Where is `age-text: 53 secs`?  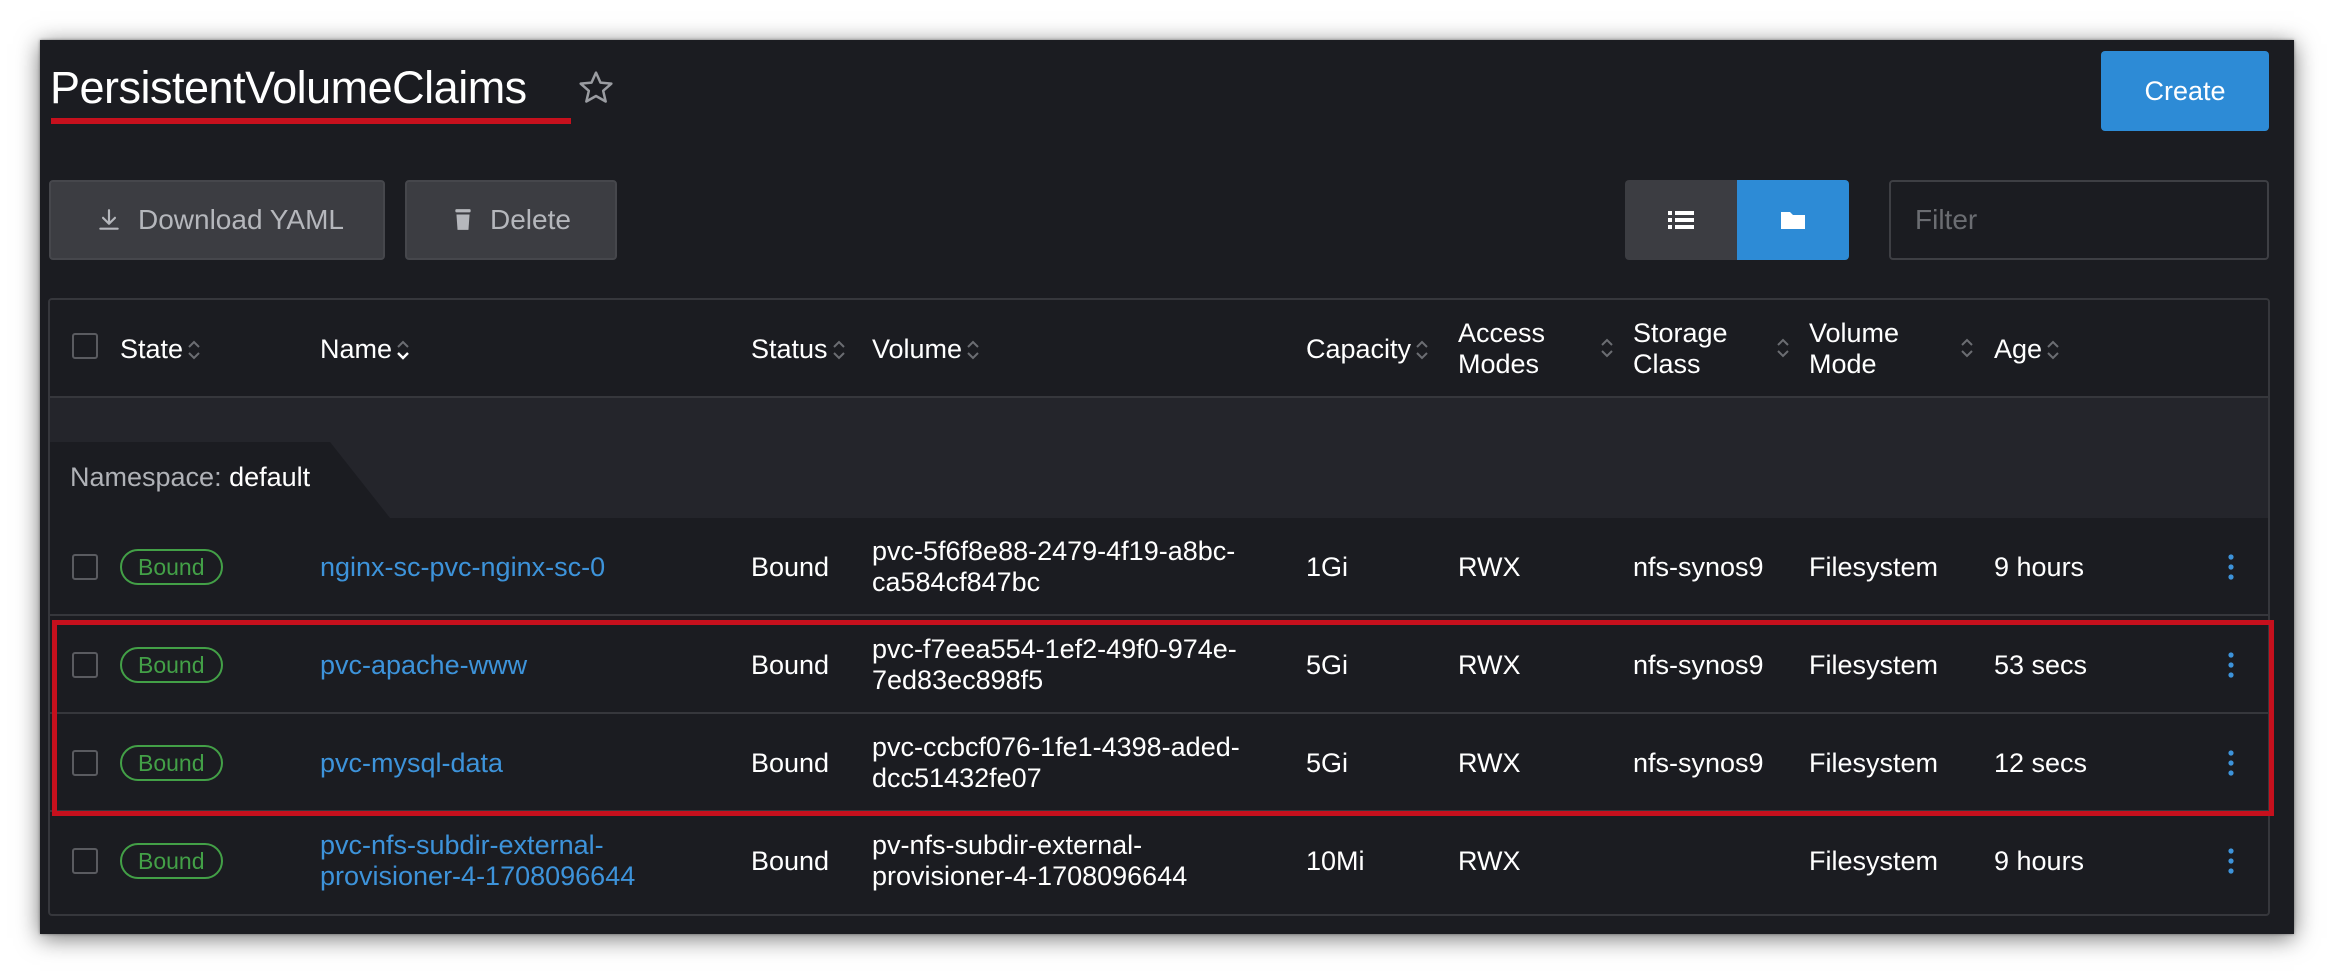
age-text: 53 secs is located at coordinates (2041, 664).